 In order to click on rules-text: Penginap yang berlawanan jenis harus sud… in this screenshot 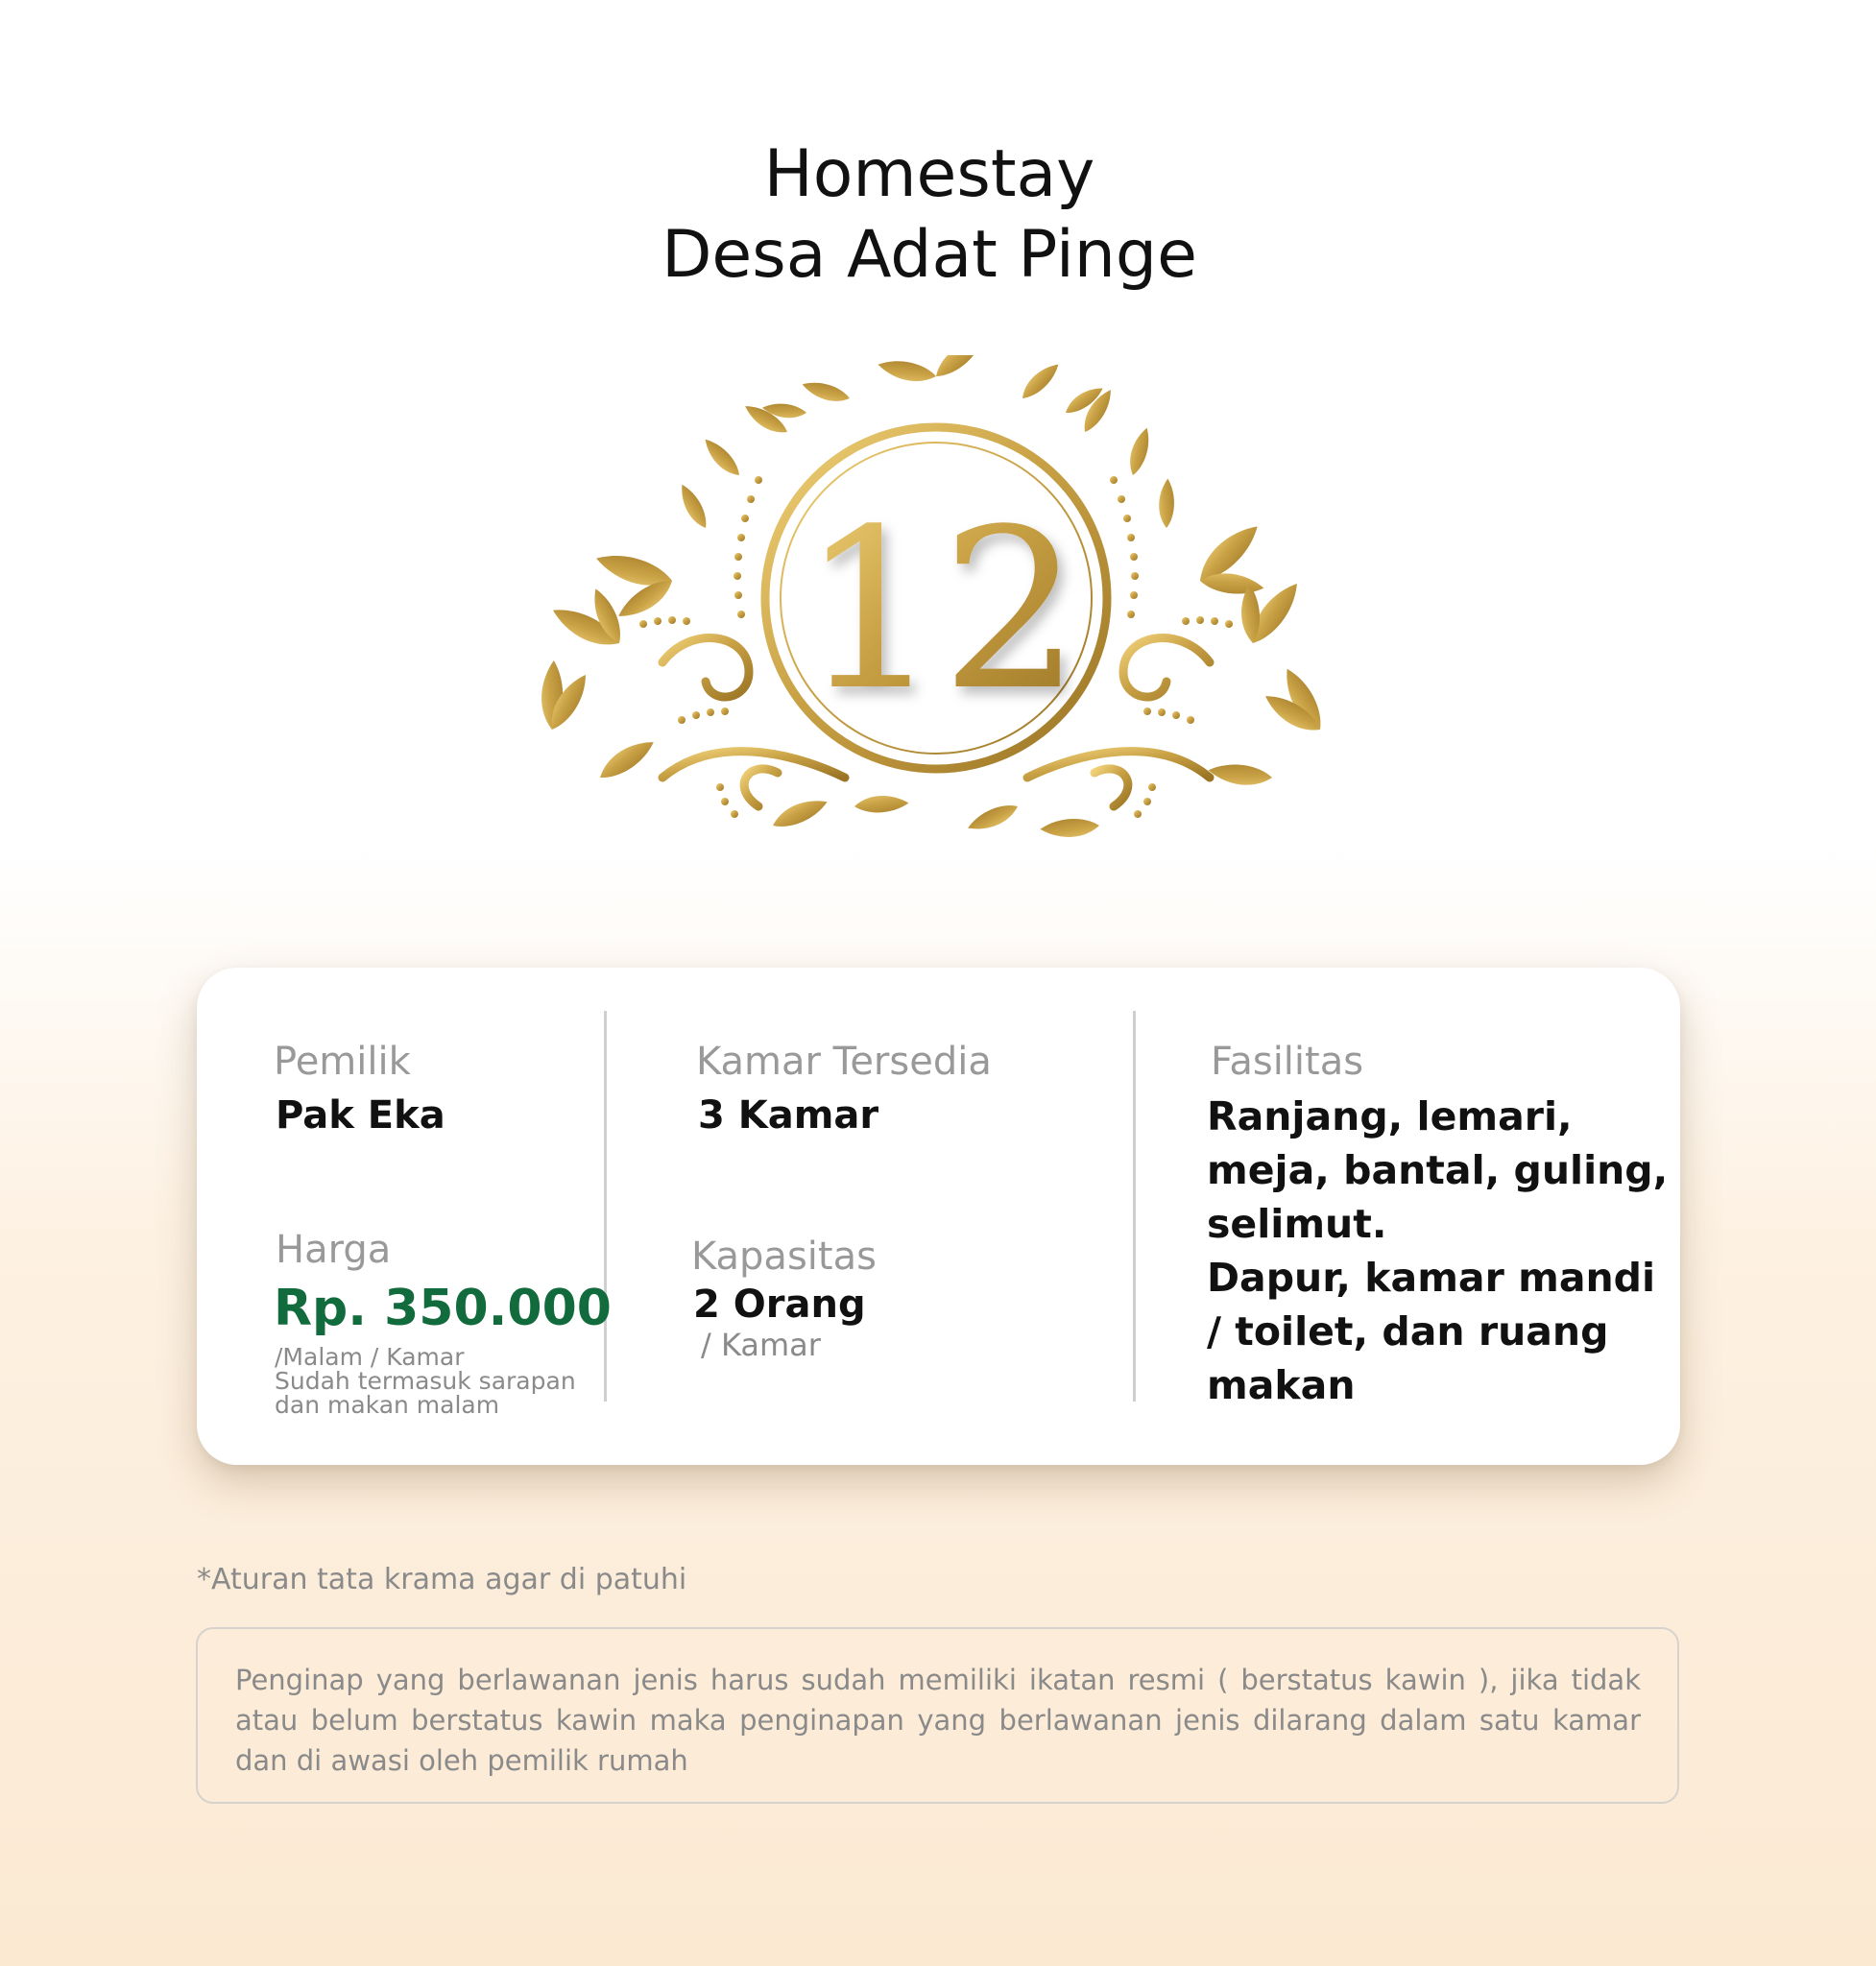, I will do `click(938, 1720)`.